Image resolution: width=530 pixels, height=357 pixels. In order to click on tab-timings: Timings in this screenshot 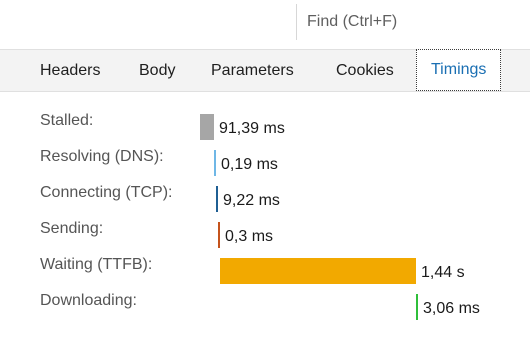, I will do `click(459, 70)`.